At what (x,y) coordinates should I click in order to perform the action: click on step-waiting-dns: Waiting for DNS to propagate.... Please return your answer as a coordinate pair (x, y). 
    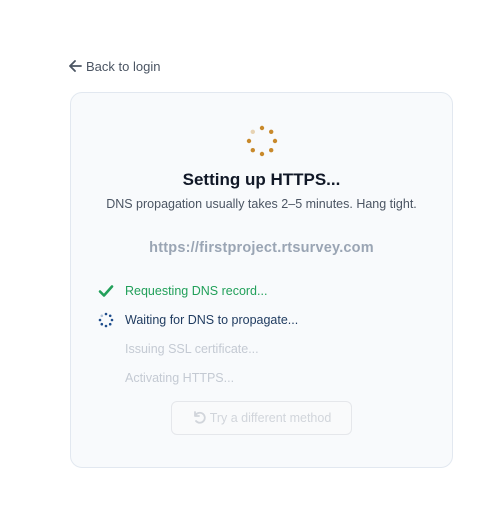
    Looking at the image, I should click on (197, 319).